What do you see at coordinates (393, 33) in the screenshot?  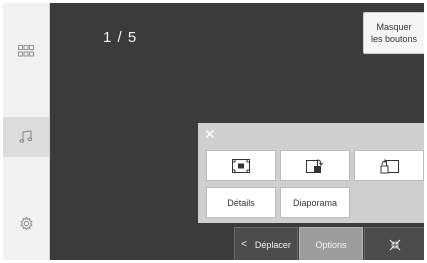 I see `hide-buttons-button: Masquer les boutons` at bounding box center [393, 33].